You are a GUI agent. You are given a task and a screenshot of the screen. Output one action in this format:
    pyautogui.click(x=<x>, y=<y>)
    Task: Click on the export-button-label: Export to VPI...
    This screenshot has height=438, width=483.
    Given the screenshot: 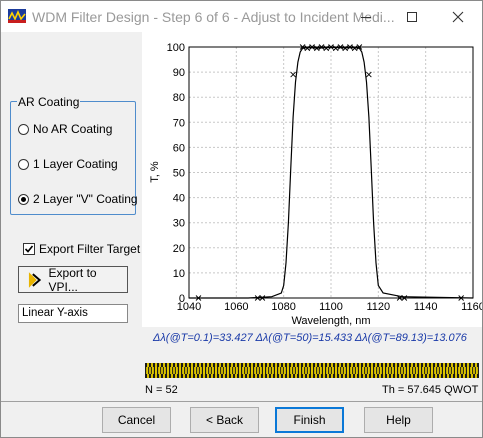 What is the action you would take?
    pyautogui.click(x=72, y=279)
    